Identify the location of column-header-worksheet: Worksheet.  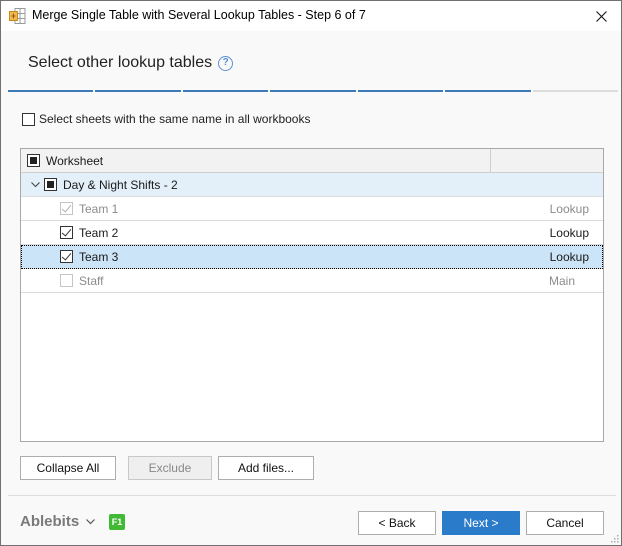
(74, 161).